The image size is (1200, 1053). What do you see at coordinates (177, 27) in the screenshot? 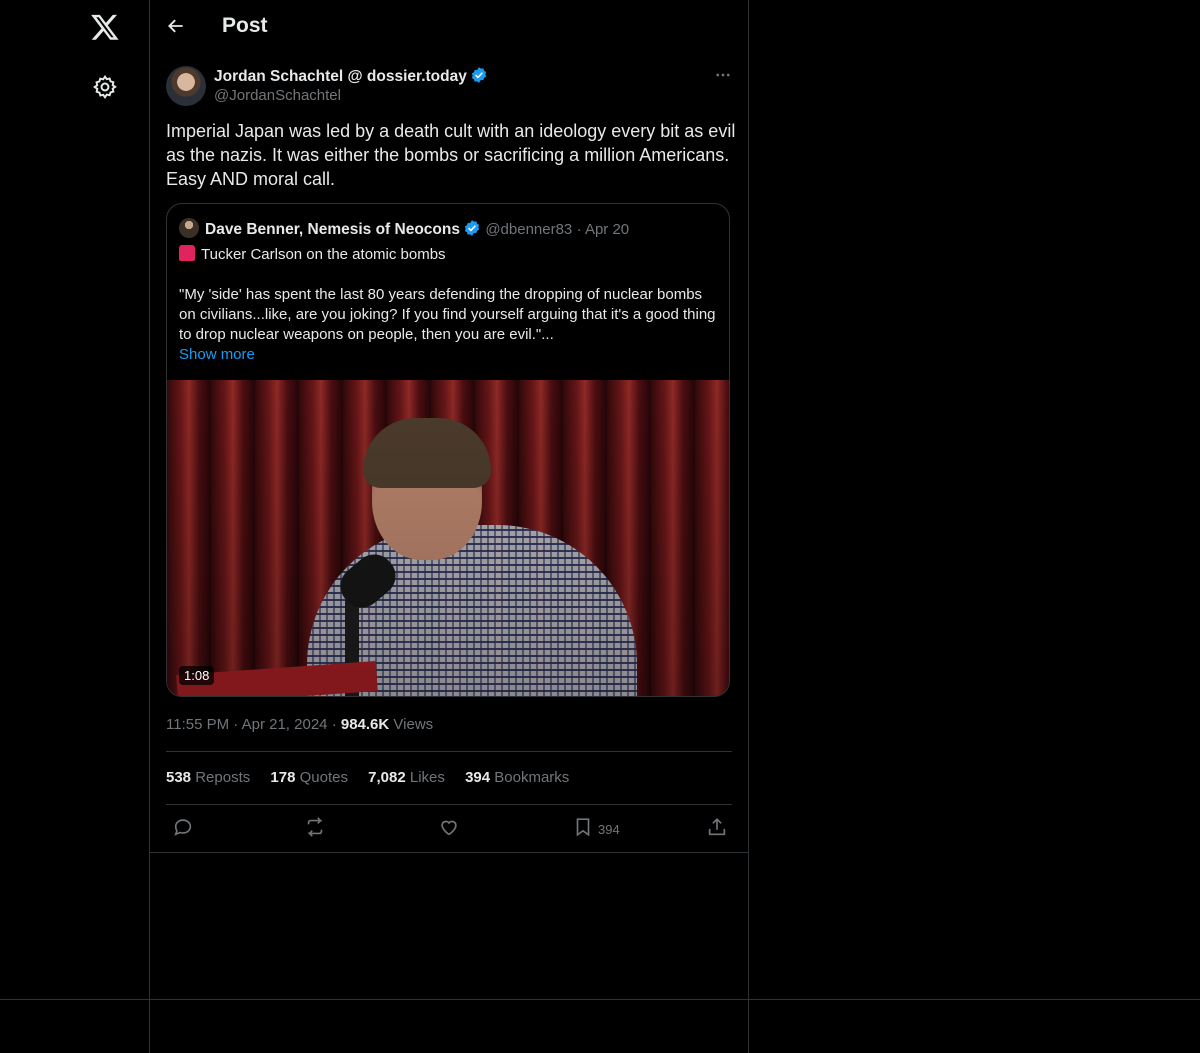
I see `back-arrow-icon` at bounding box center [177, 27].